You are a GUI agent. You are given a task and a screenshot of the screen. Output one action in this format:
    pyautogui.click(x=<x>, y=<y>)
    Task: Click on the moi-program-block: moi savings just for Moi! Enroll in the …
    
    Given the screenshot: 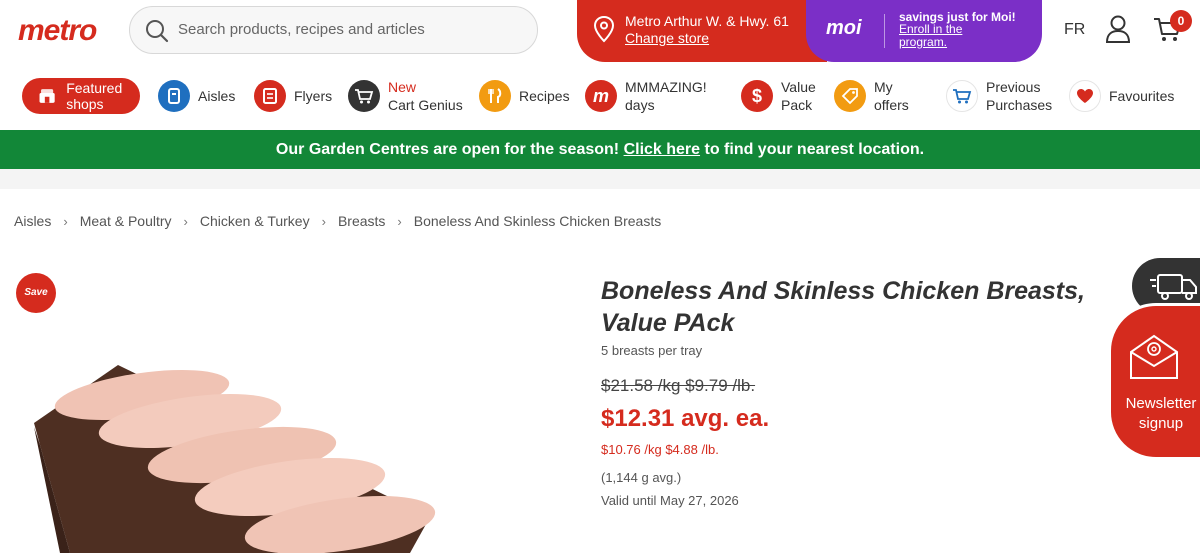 What is the action you would take?
    pyautogui.click(x=924, y=31)
    